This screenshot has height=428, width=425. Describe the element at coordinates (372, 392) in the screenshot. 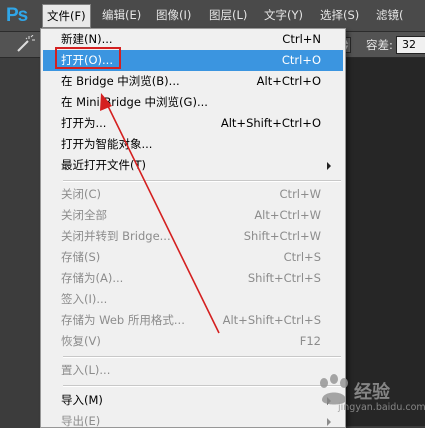

I see `watermark-text: 经验` at that location.